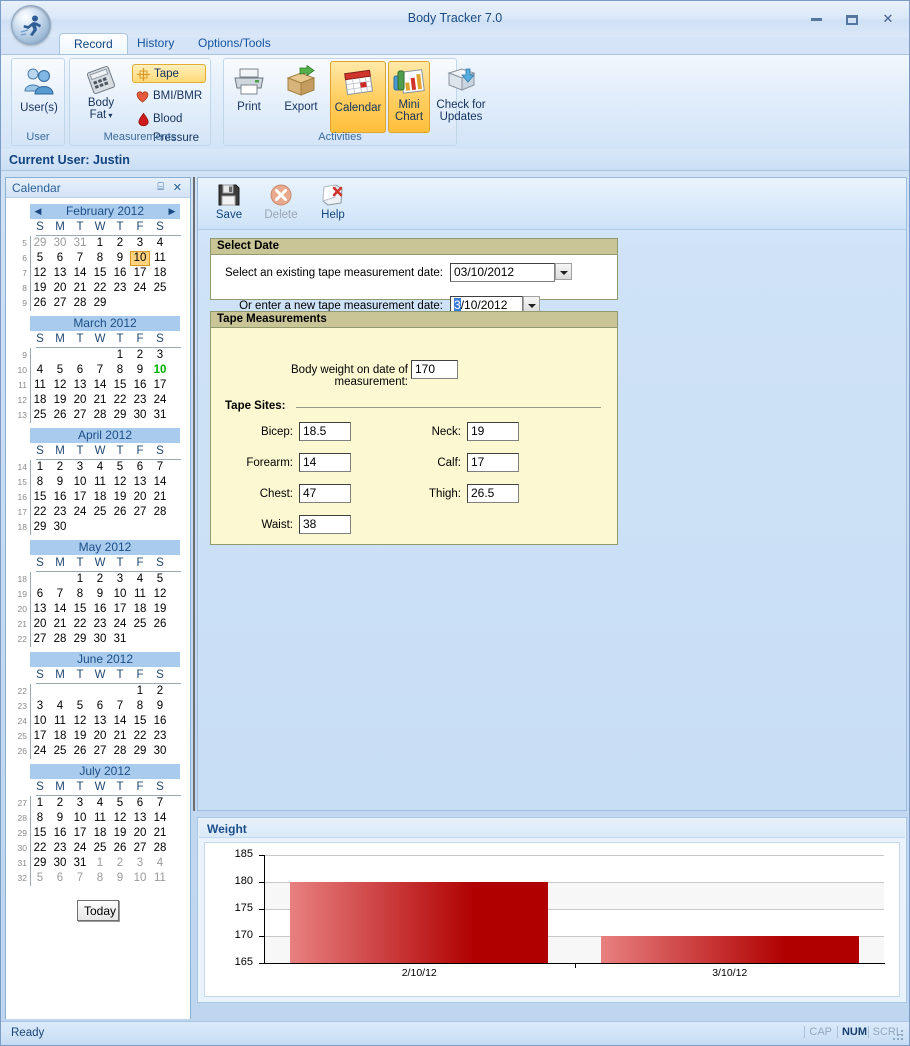  I want to click on today-button: Today, so click(98, 910).